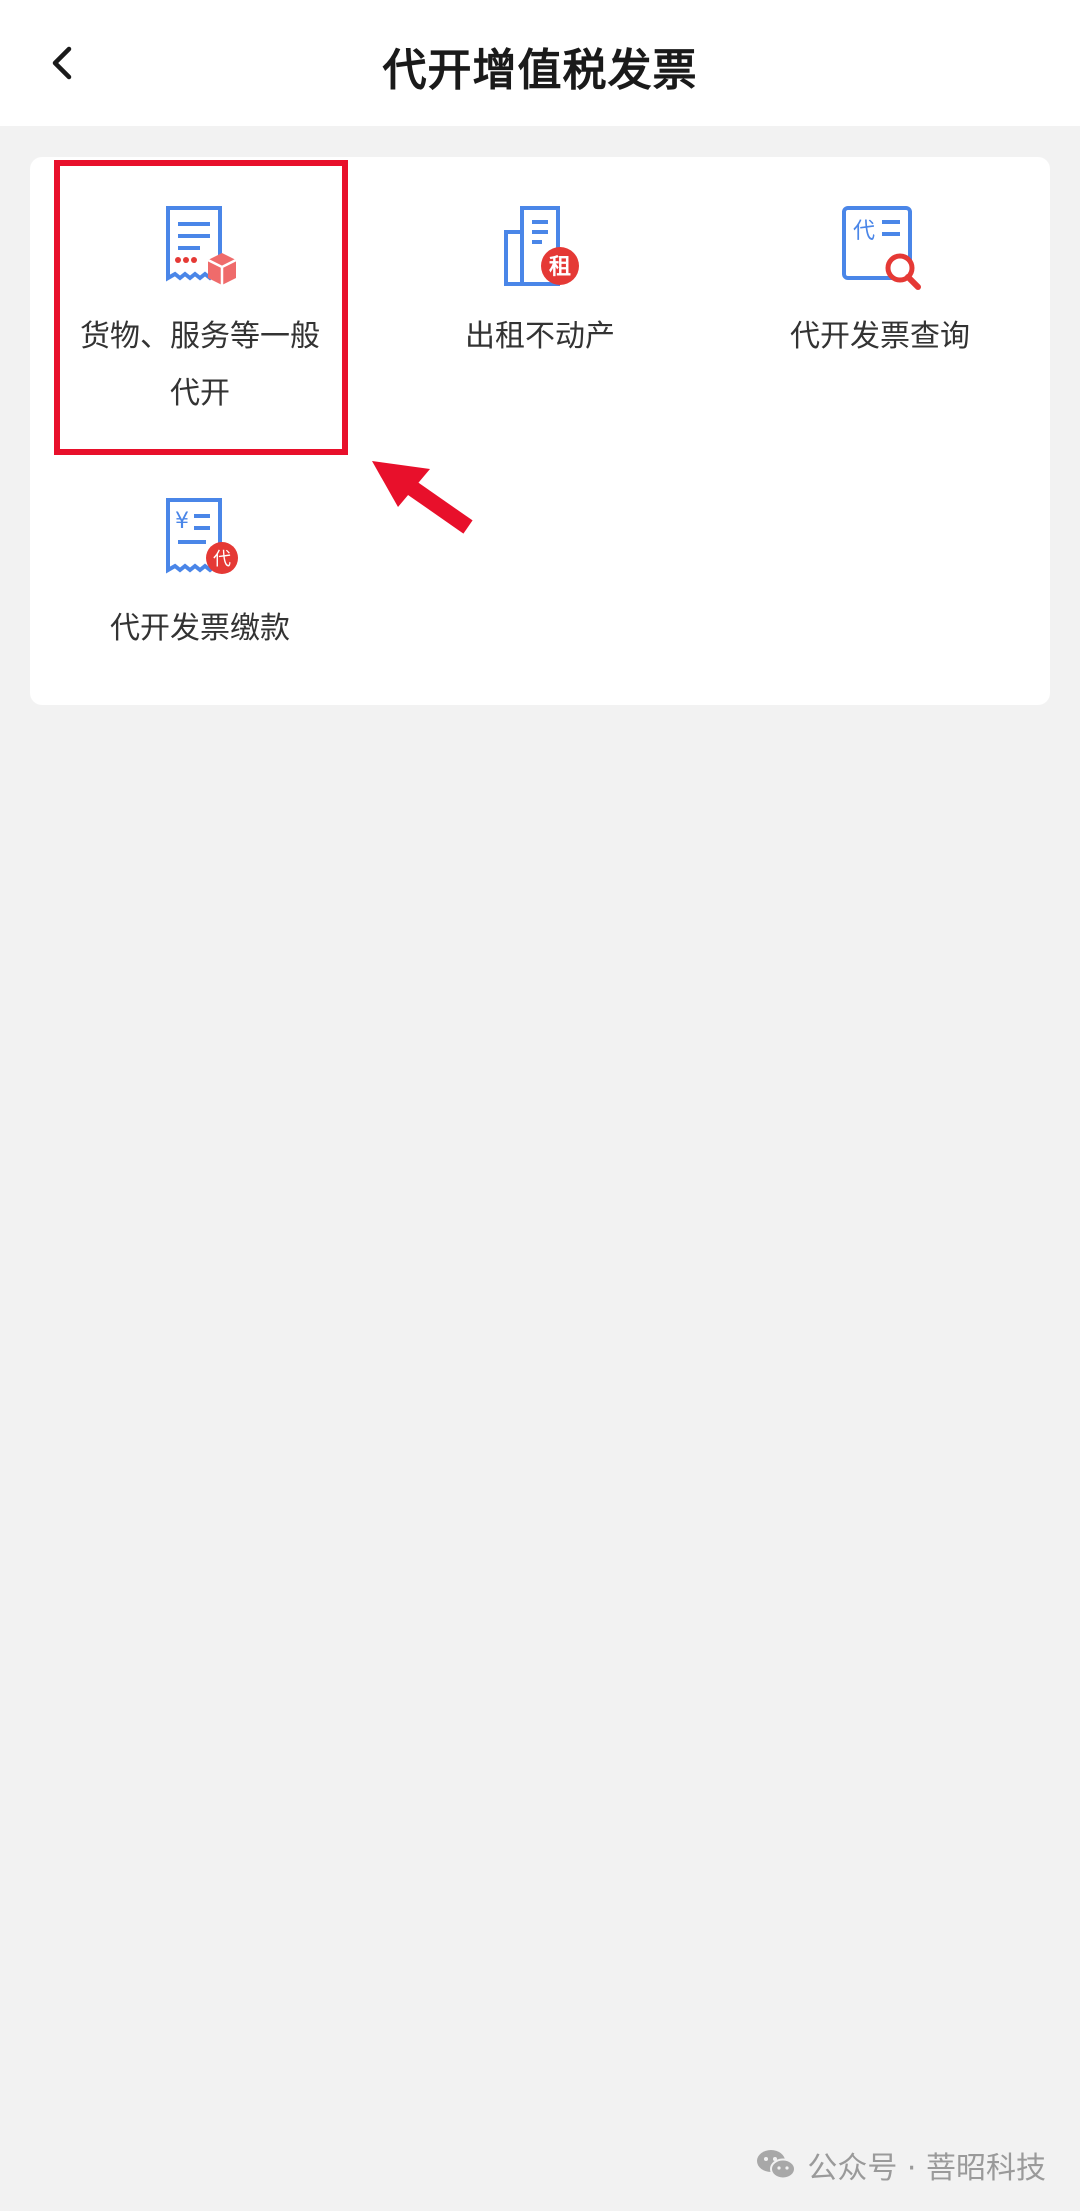 Image resolution: width=1080 pixels, height=2211 pixels. Describe the element at coordinates (560, 267) in the screenshot. I see `svg-text: 租` at that location.